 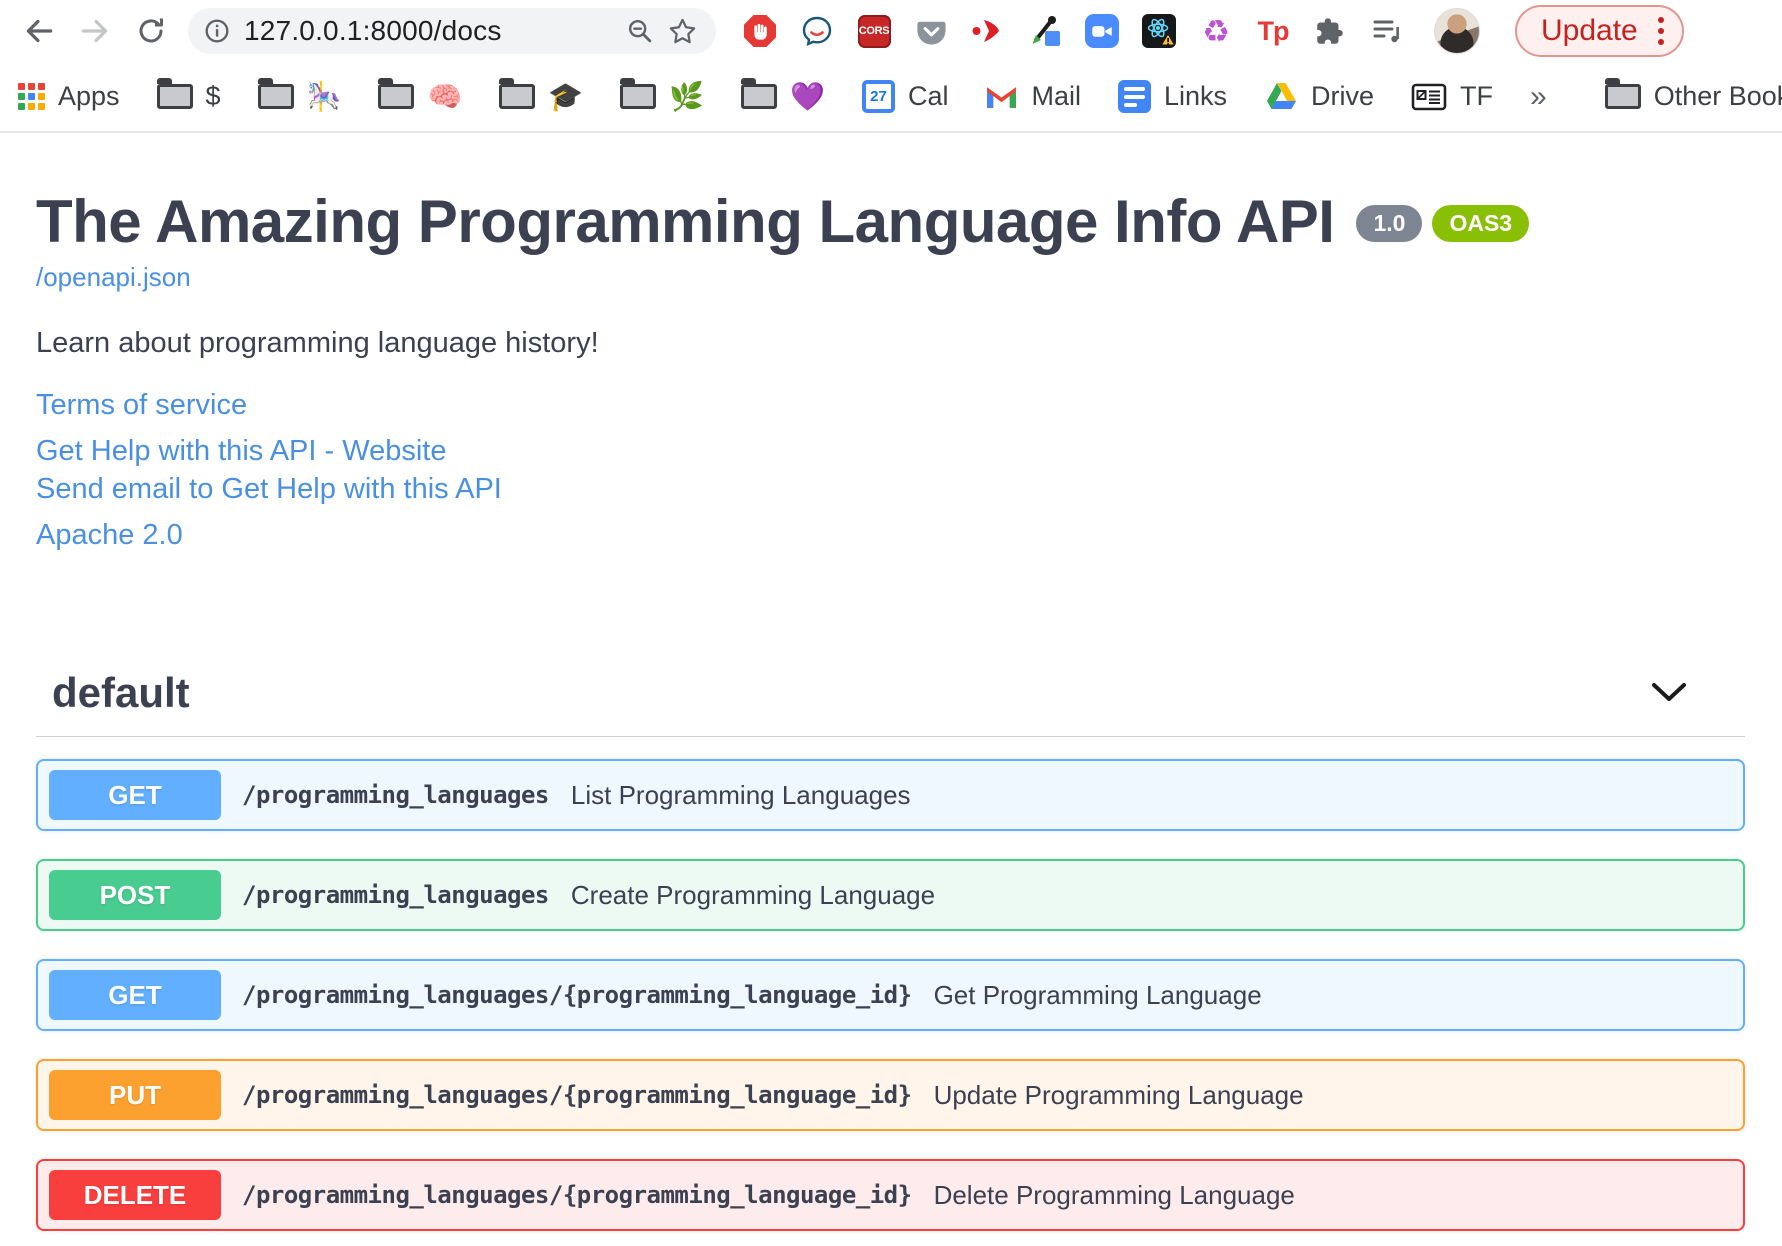 I want to click on eyedropper-icon, so click(x=1046, y=31).